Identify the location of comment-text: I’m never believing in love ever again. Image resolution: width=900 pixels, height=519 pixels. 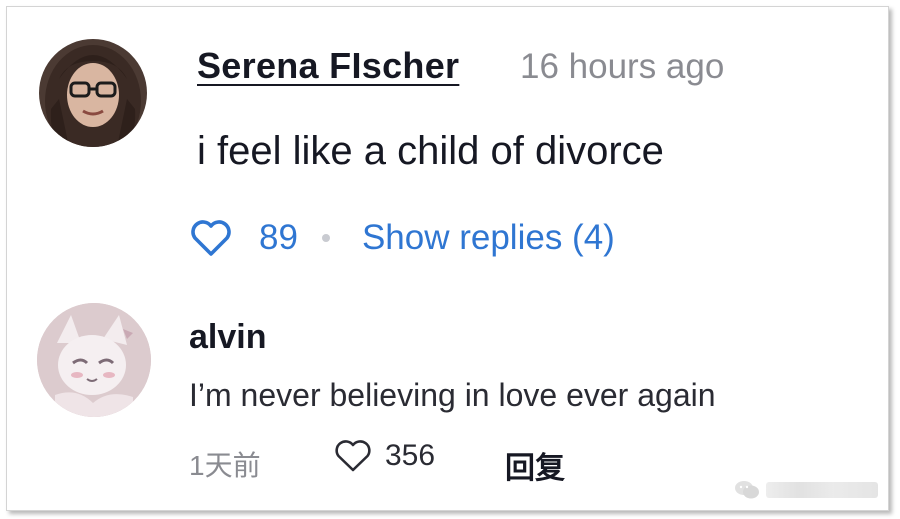
(452, 395).